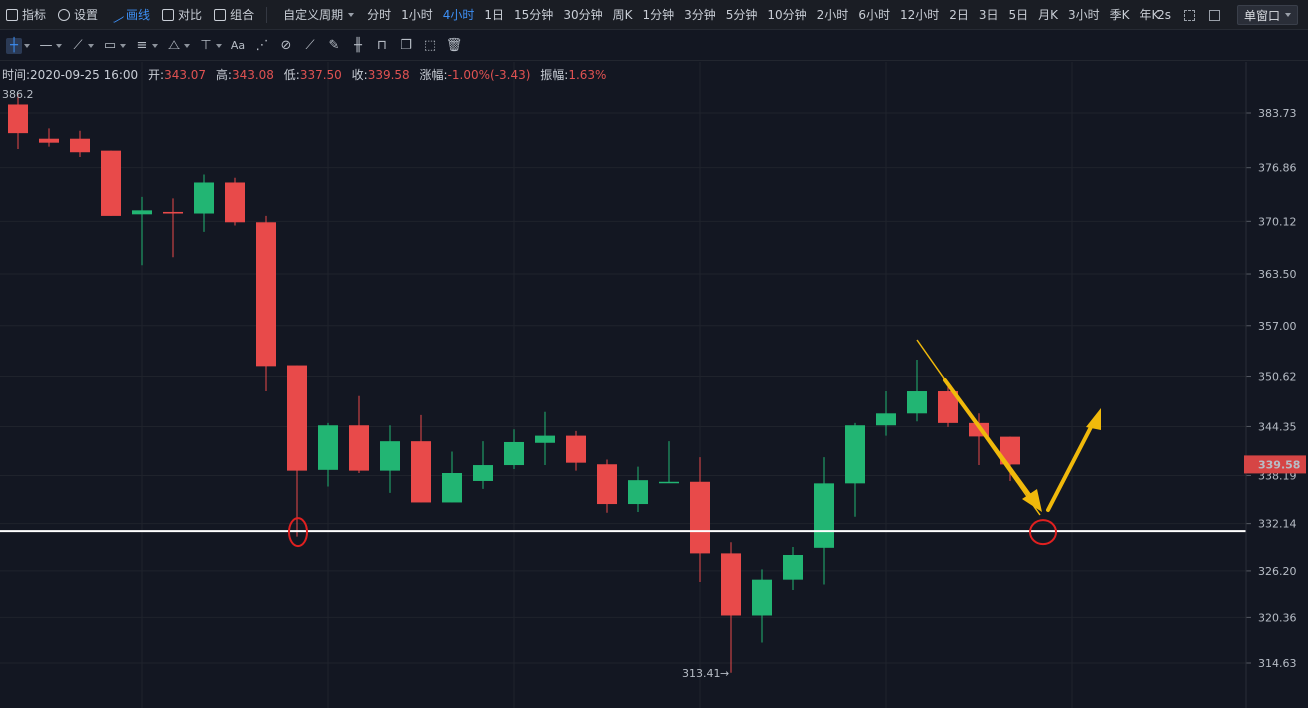 This screenshot has width=1308, height=708. I want to click on brush-tool: ✎, so click(334, 46).